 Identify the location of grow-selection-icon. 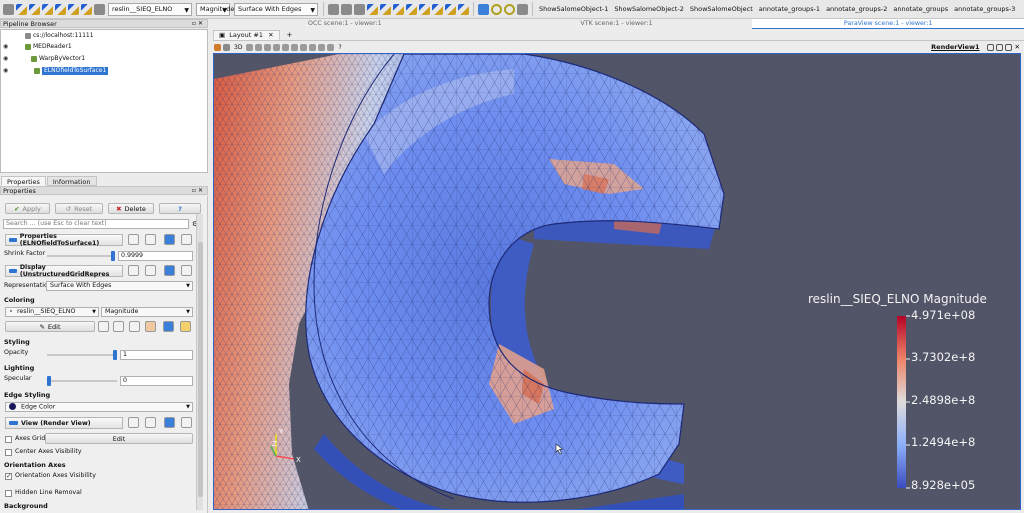
(313, 47).